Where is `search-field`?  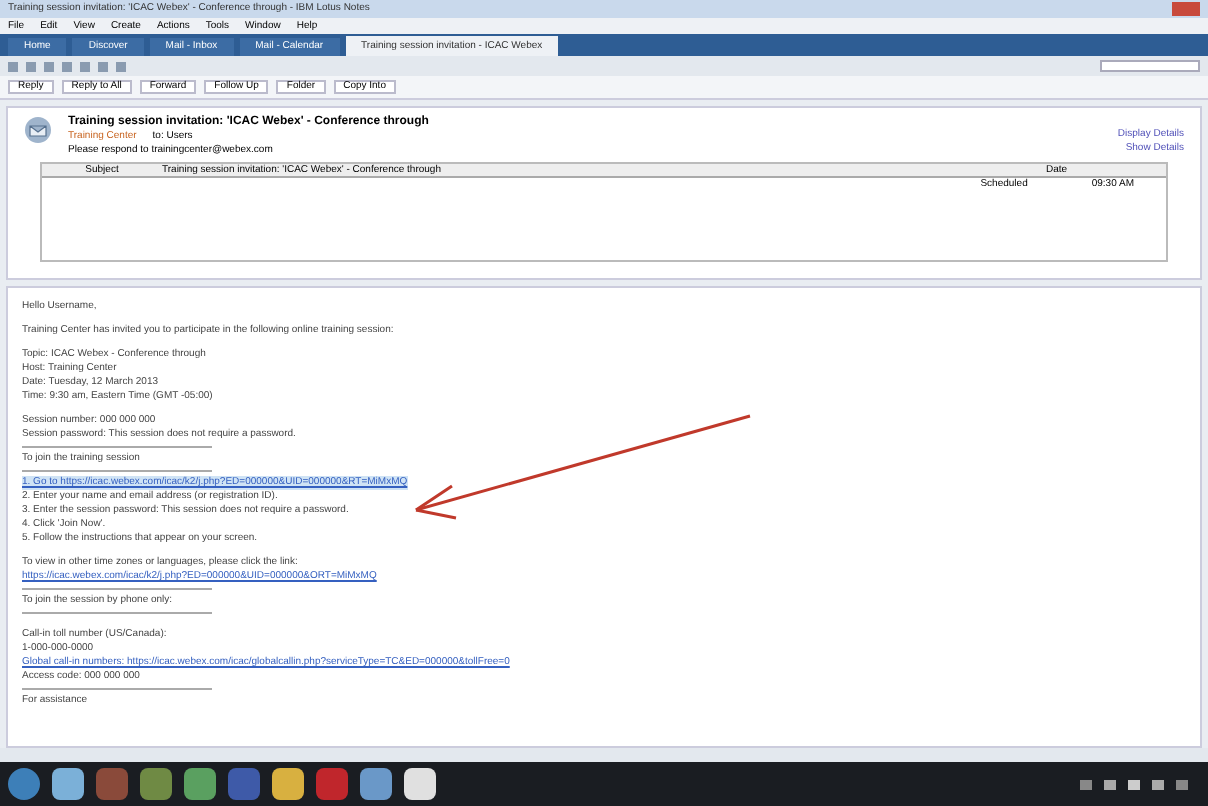
search-field is located at coordinates (1150, 66).